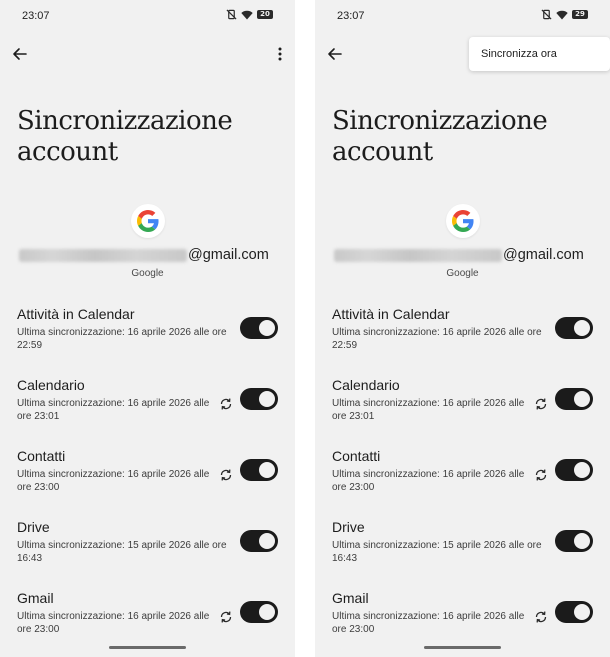  Describe the element at coordinates (519, 54) in the screenshot. I see `menu-item-sync-now: Sincronizza ora` at that location.